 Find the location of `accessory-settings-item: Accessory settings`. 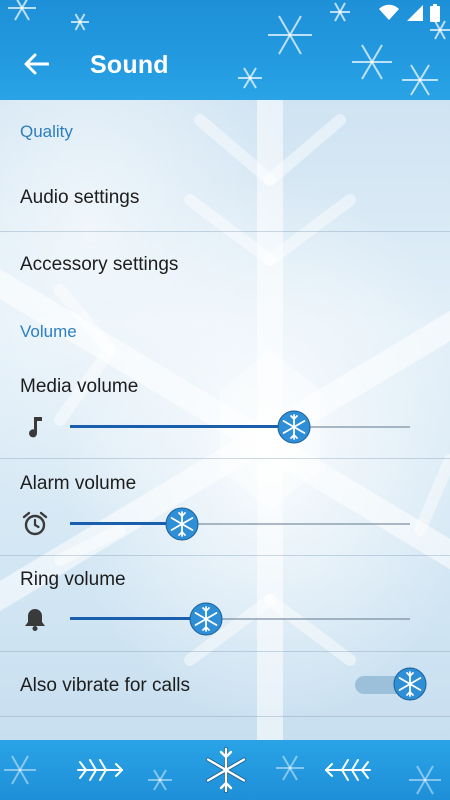

accessory-settings-item: Accessory settings is located at coordinates (225, 265).